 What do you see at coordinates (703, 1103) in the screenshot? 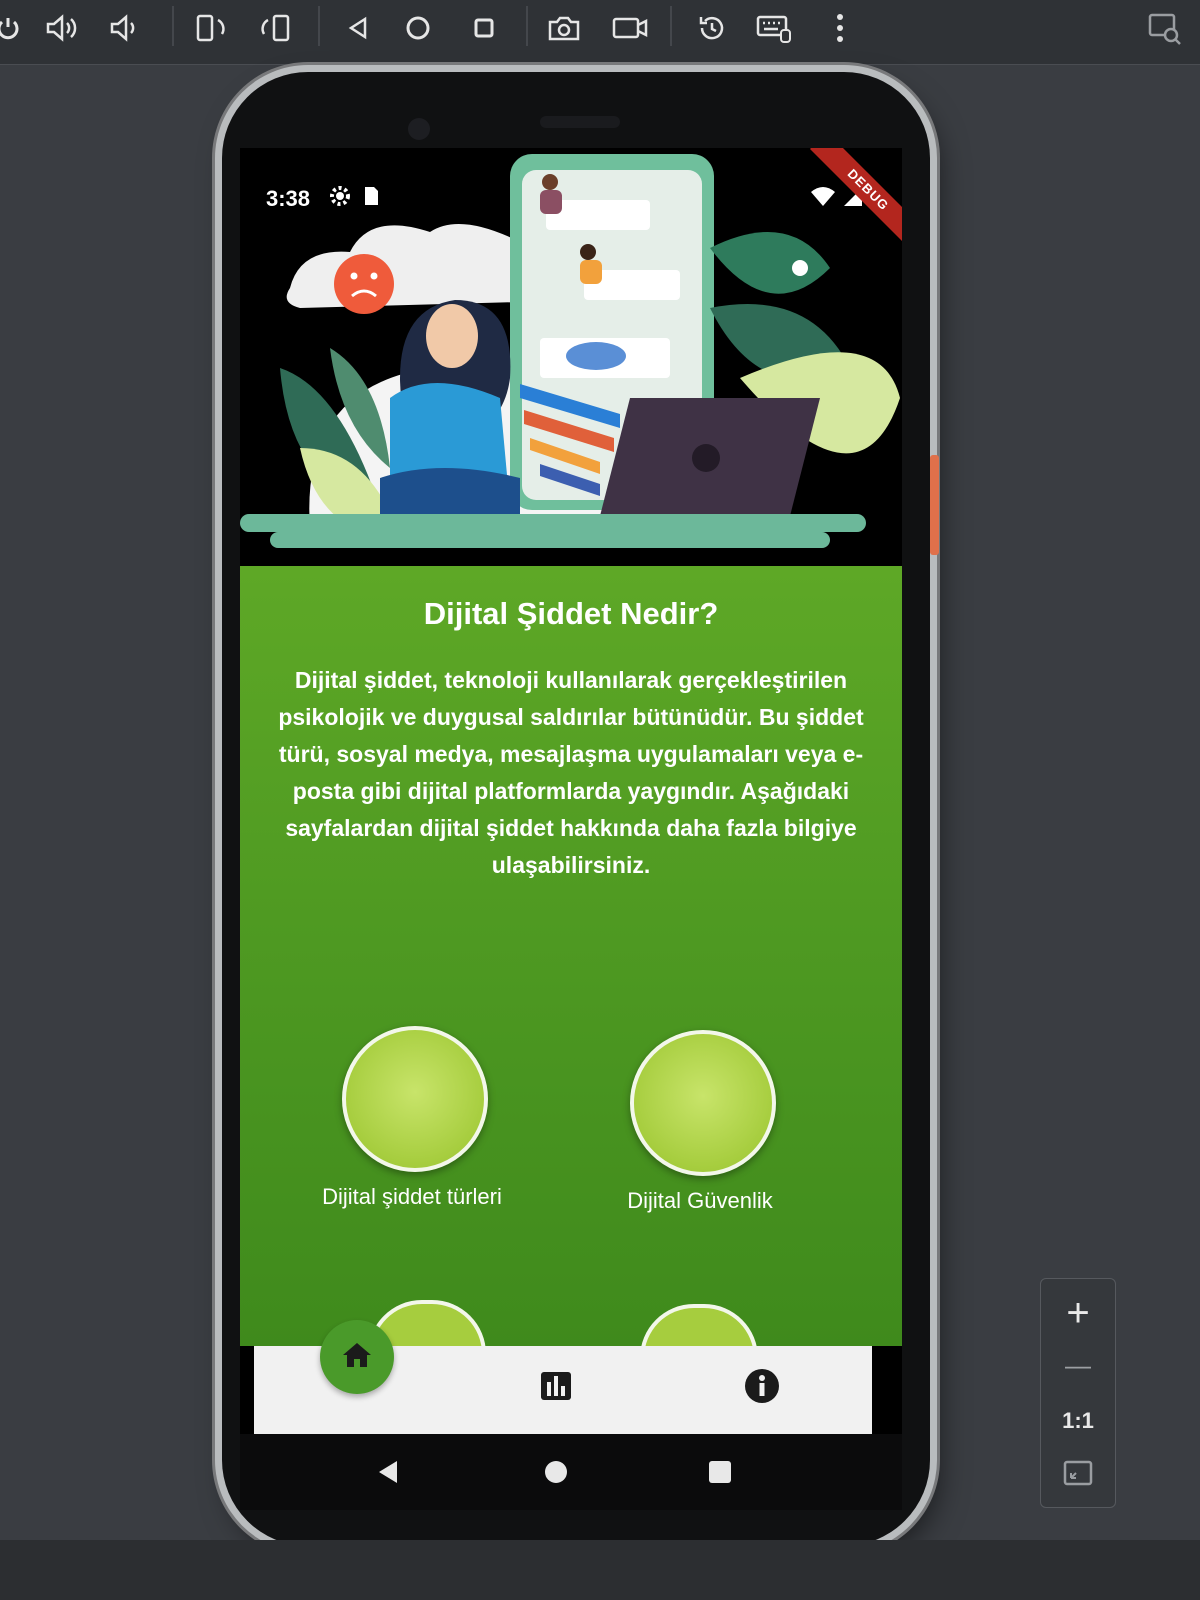
I see `card-digital-security` at bounding box center [703, 1103].